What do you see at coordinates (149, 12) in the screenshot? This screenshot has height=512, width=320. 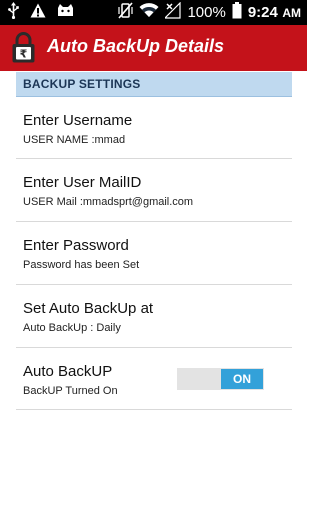 I see `wifi-icon` at bounding box center [149, 12].